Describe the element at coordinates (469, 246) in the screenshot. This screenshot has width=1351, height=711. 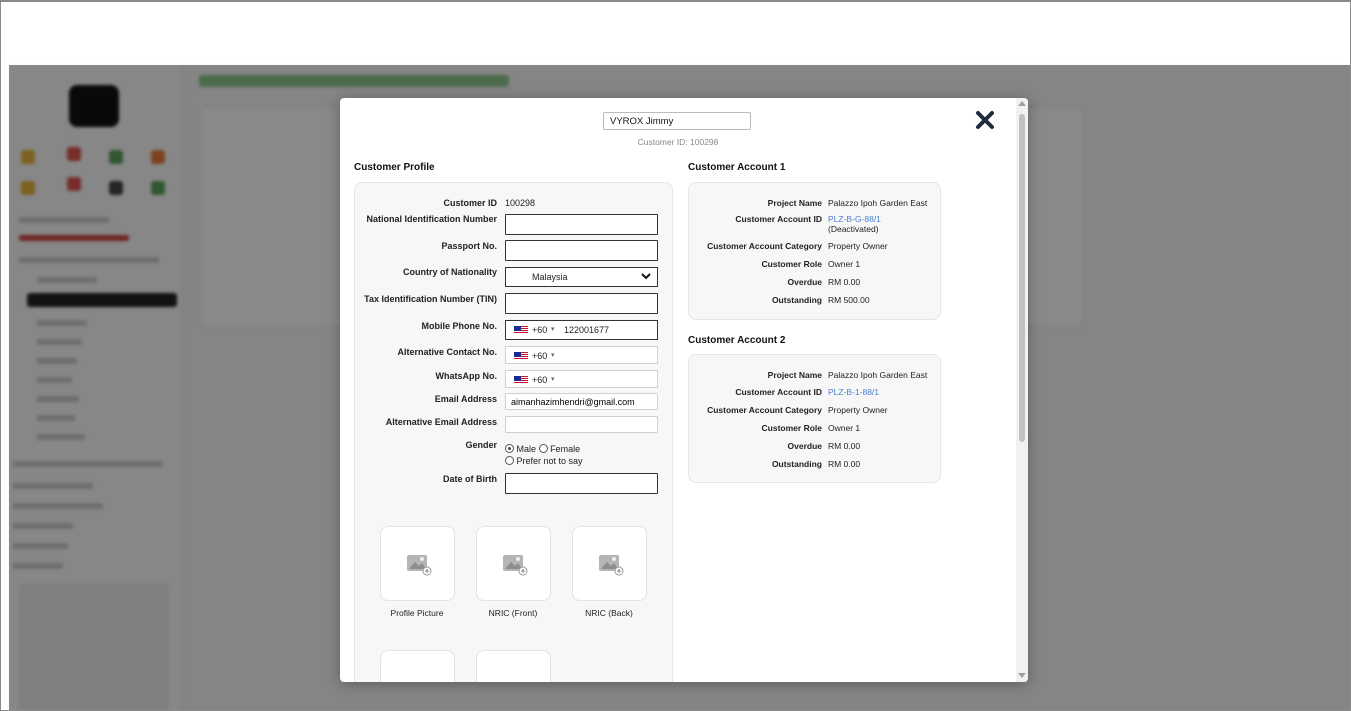
I see `passport-label: Passport No.` at that location.